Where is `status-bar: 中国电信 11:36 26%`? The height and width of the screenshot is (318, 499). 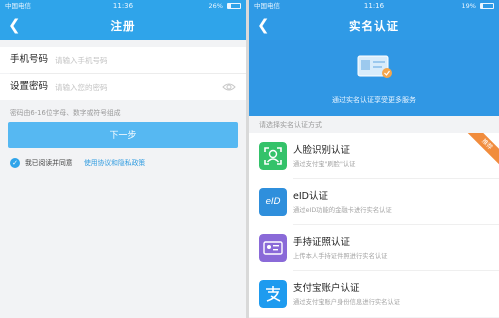
status-bar: 中国电信 11:36 26% is located at coordinates (123, 6).